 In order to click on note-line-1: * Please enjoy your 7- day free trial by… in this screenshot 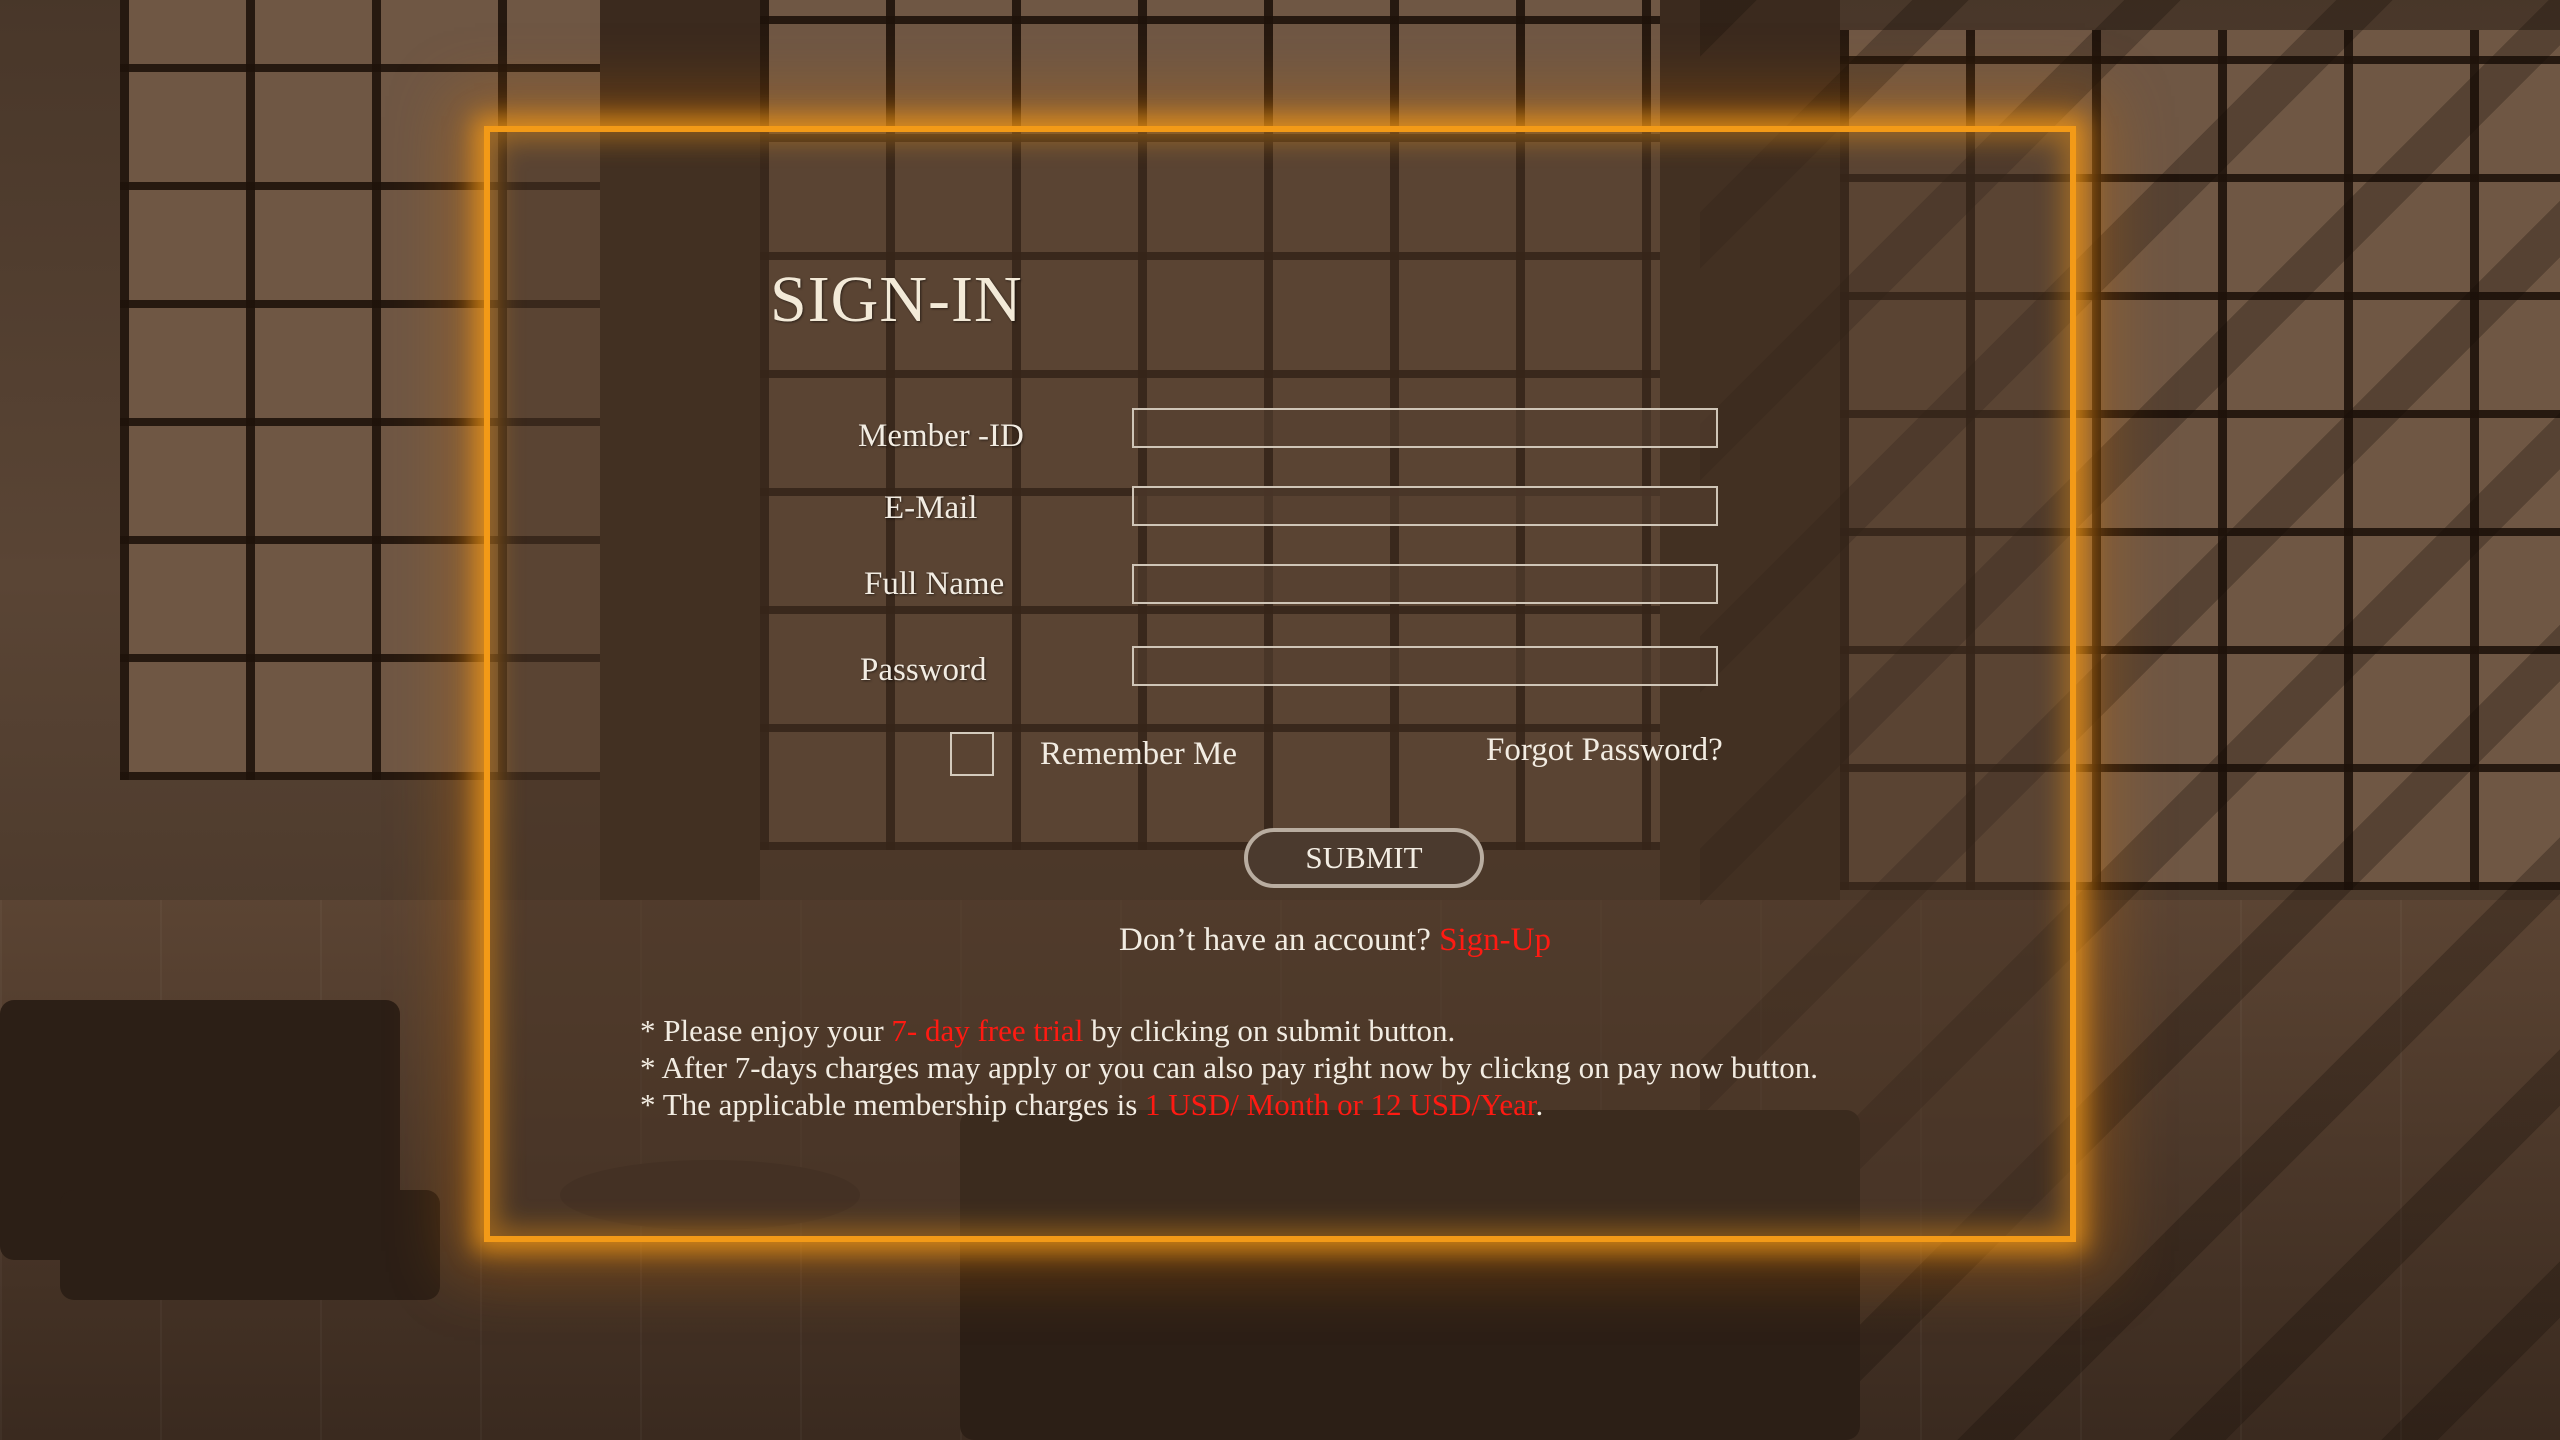, I will do `click(1229, 1030)`.